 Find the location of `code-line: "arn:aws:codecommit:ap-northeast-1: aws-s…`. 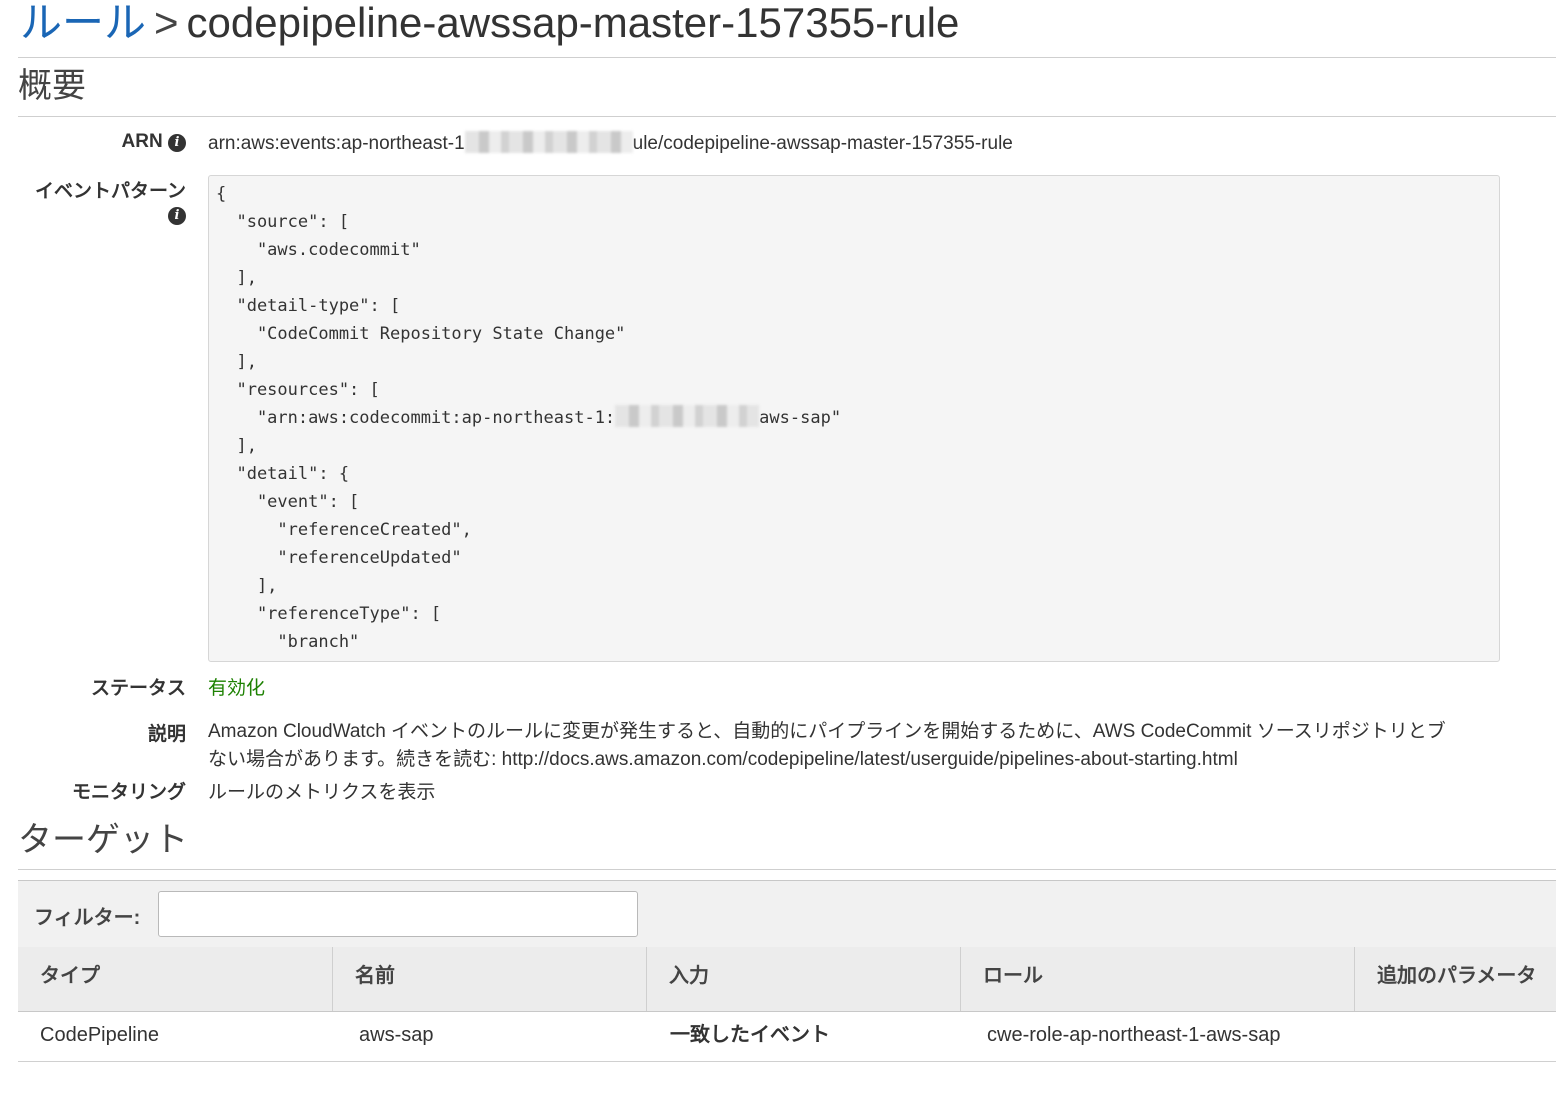

code-line: "arn:aws:codecommit:ap-northeast-1: aws-s… is located at coordinates (529, 416).